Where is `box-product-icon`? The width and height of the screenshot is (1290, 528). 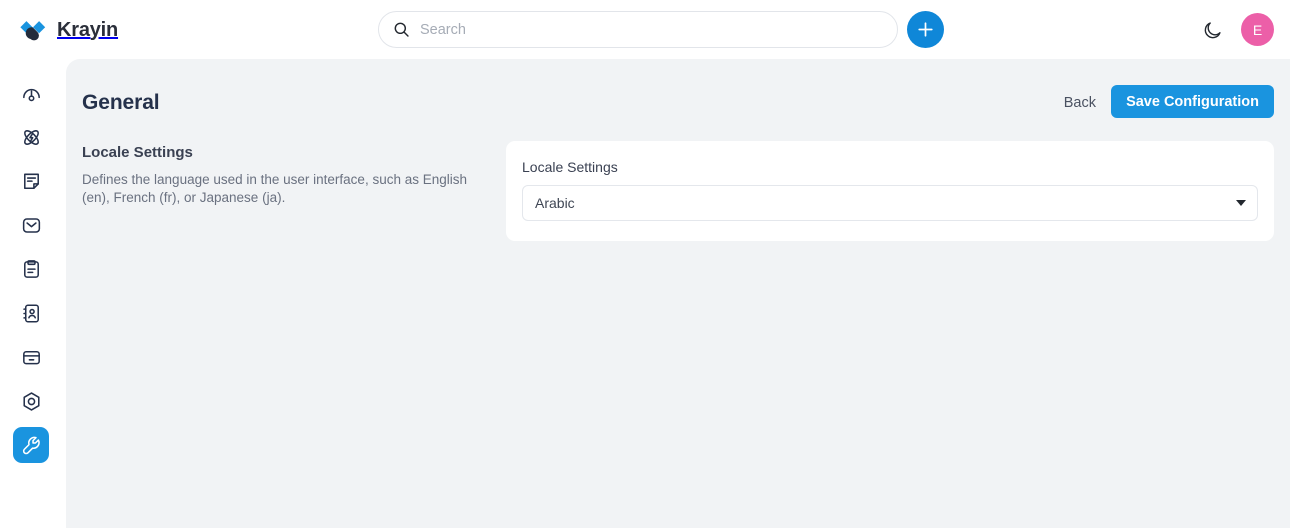 box-product-icon is located at coordinates (31, 357).